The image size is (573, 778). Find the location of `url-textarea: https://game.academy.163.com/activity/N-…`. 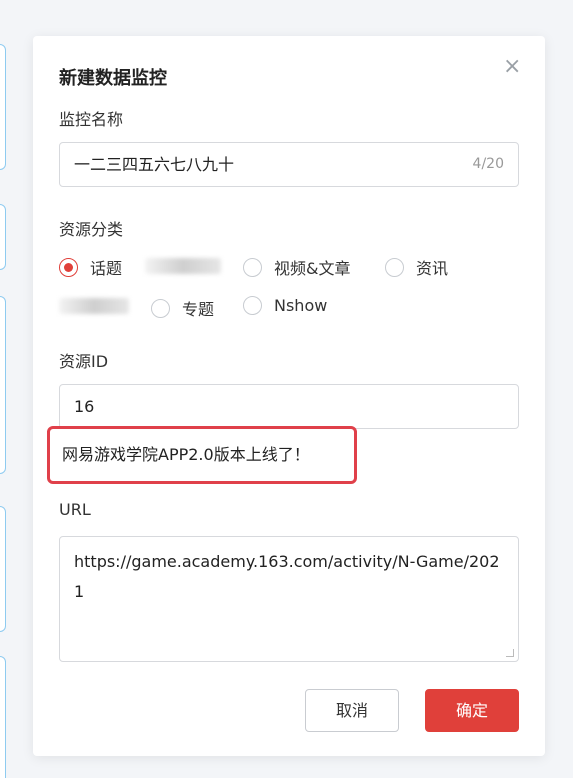

url-textarea: https://game.academy.163.com/activity/N-… is located at coordinates (289, 599).